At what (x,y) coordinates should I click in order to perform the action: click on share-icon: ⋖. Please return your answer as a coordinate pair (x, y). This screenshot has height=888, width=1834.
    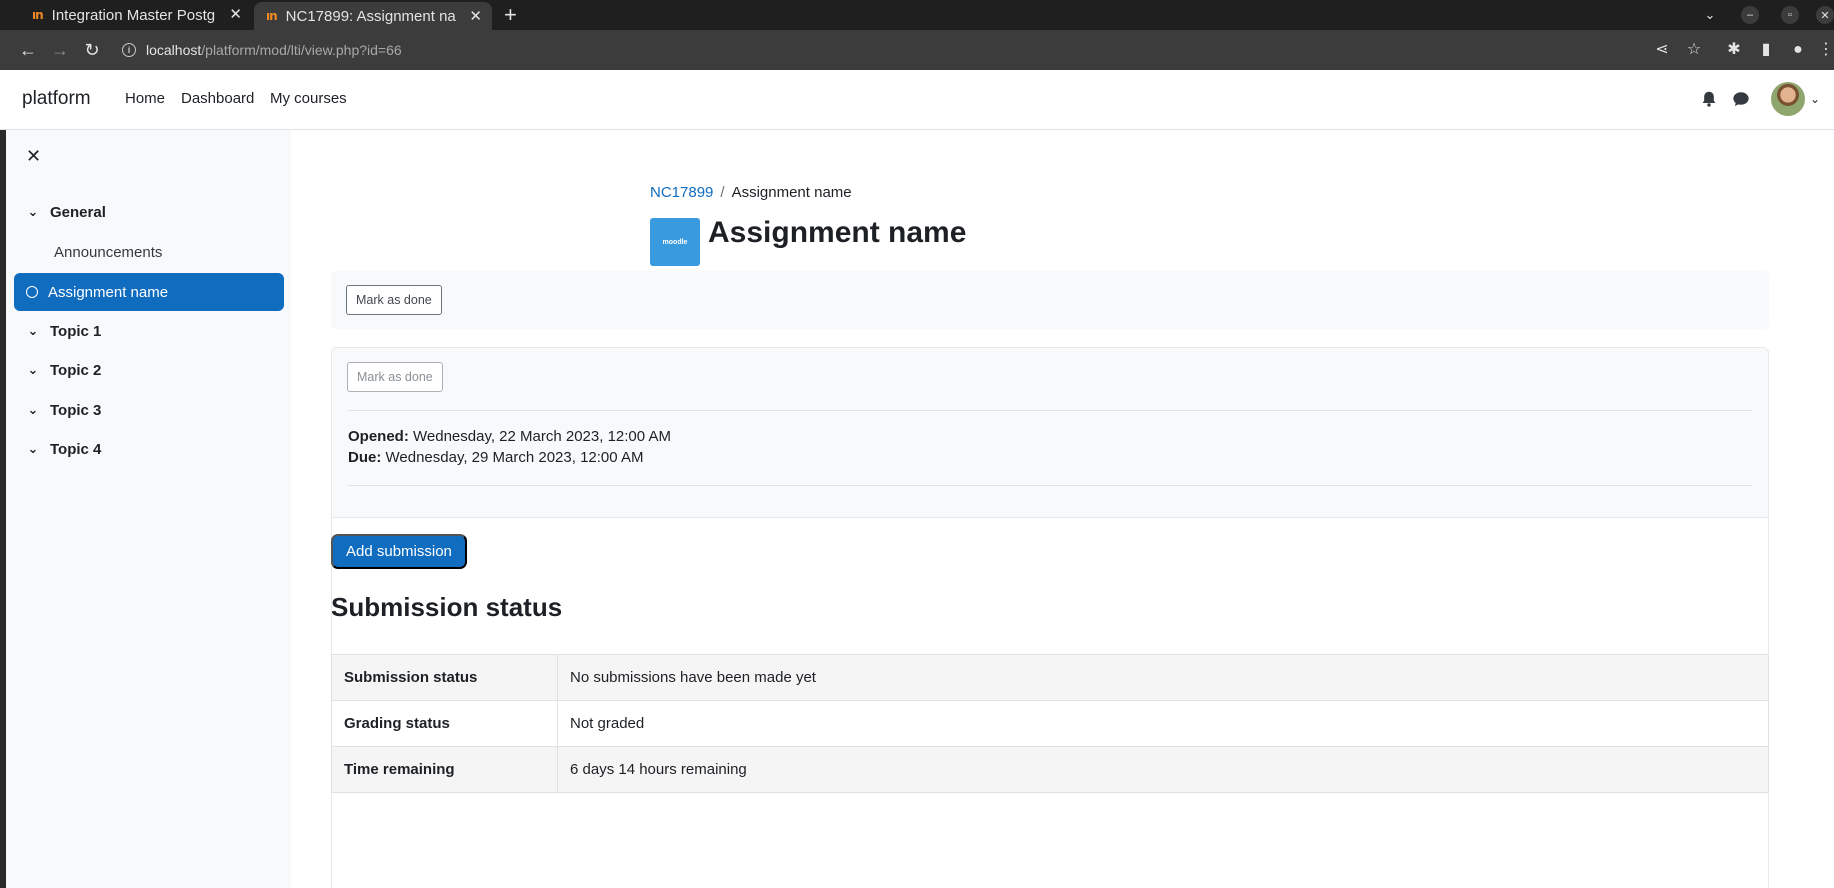
    Looking at the image, I should click on (1662, 50).